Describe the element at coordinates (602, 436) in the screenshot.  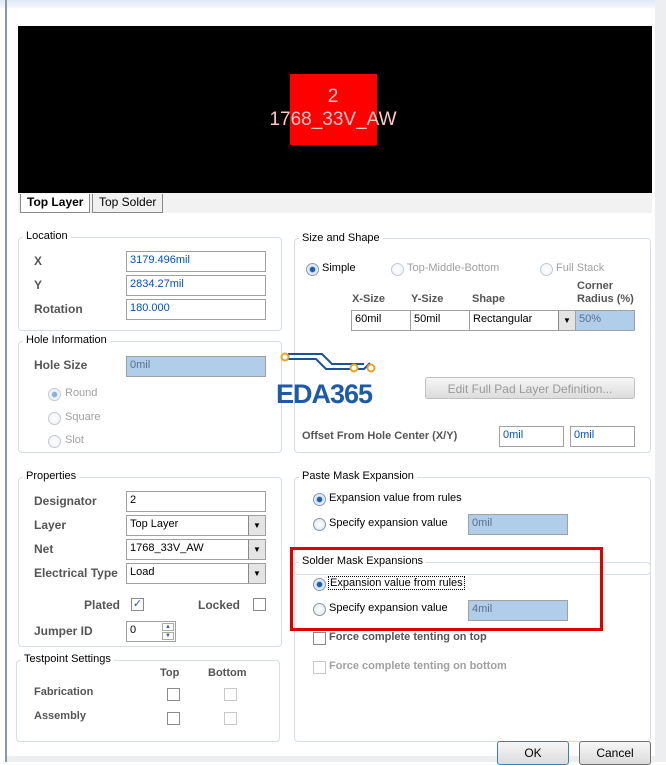
I see `offset-y-input: 0mil` at that location.